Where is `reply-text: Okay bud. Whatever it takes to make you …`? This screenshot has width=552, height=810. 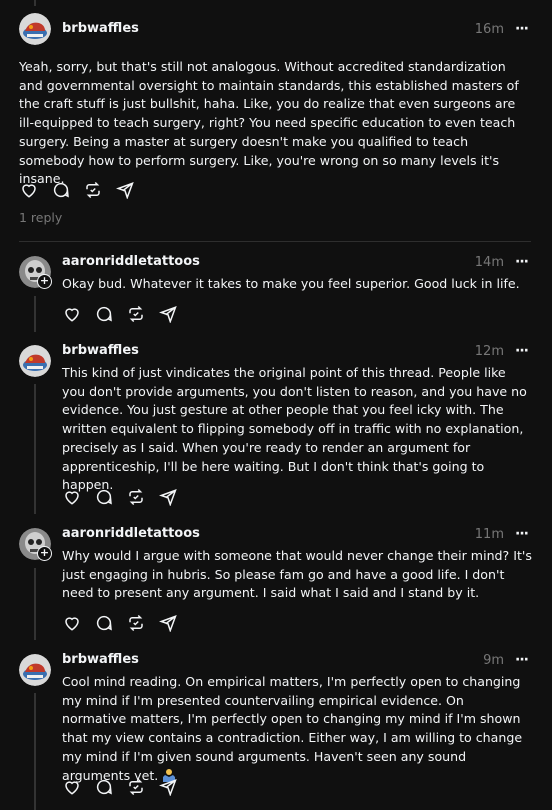
reply-text: Okay bud. Whatever it takes to make you … is located at coordinates (291, 283).